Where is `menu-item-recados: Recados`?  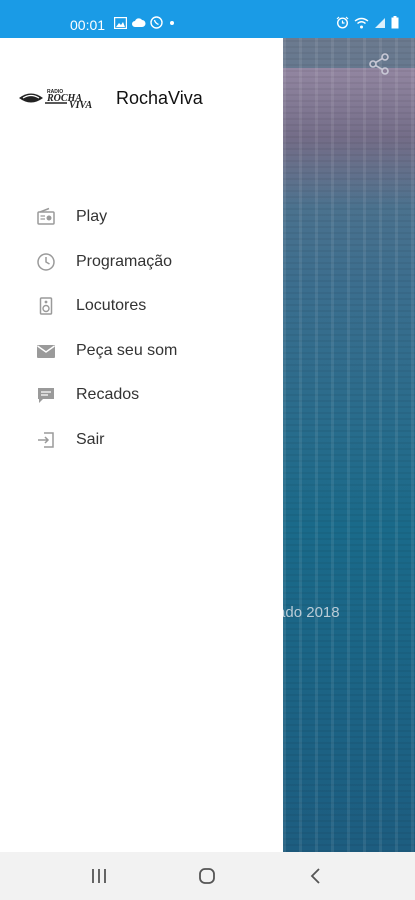
menu-item-recados: Recados is located at coordinates (141, 395).